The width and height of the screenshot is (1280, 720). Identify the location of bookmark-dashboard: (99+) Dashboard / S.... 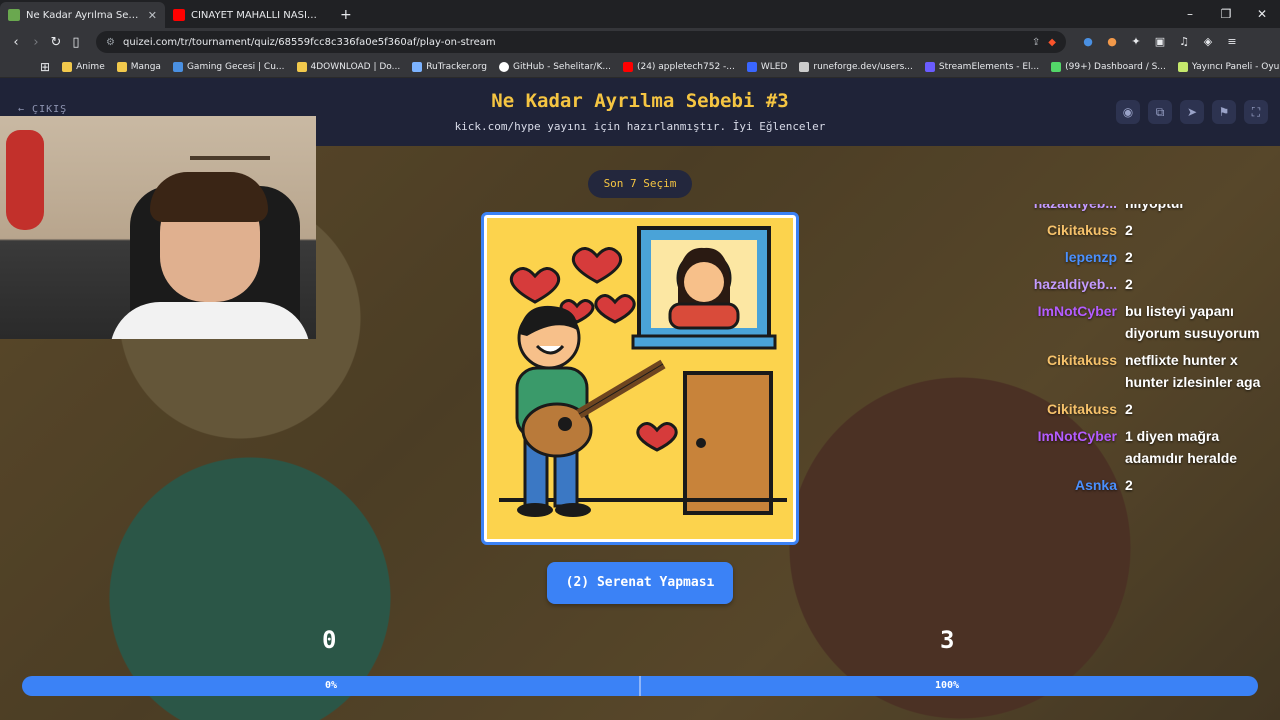
(1108, 66).